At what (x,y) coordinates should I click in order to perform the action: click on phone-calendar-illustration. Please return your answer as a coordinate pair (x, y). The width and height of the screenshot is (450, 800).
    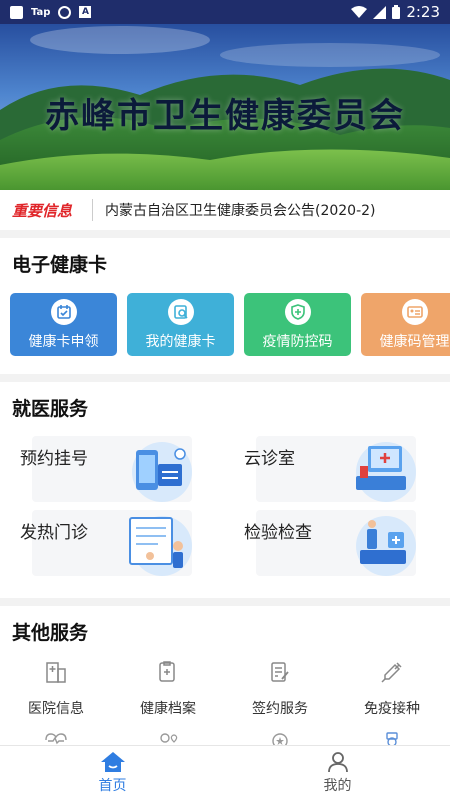
    Looking at the image, I should click on (162, 472).